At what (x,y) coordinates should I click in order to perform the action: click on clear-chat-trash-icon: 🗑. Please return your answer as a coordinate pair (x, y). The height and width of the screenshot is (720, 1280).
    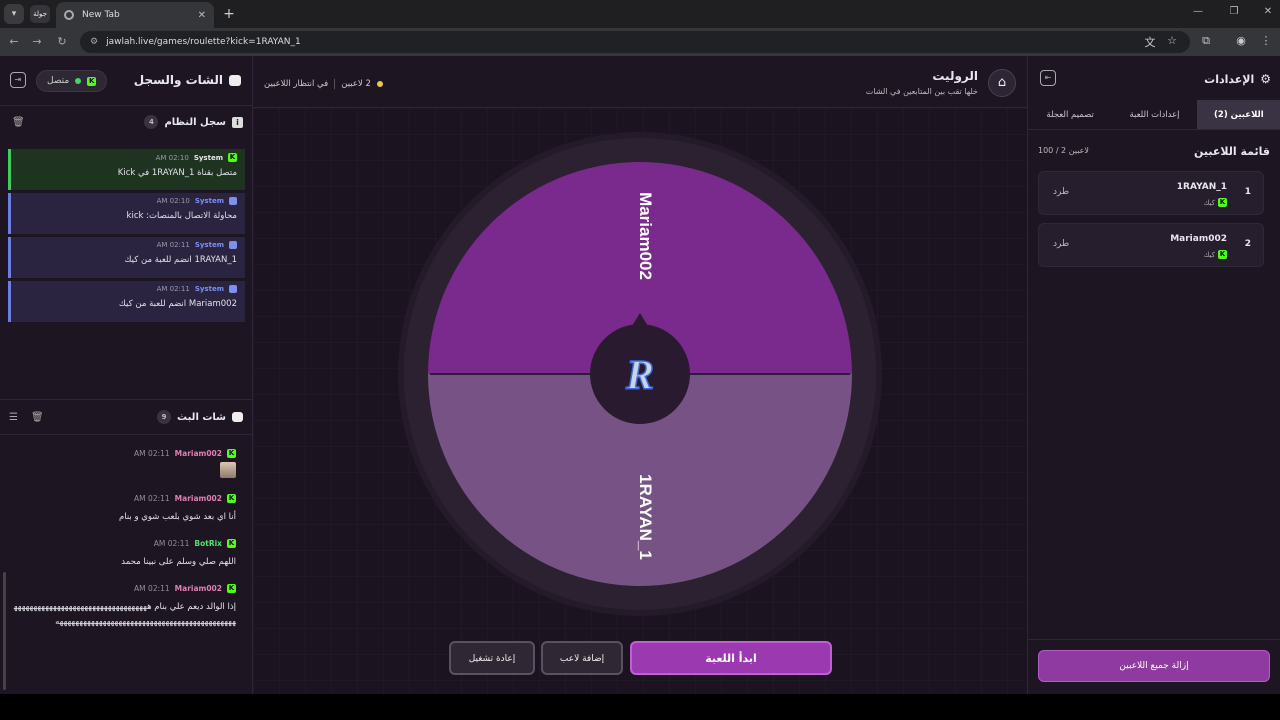
    Looking at the image, I should click on (37, 417).